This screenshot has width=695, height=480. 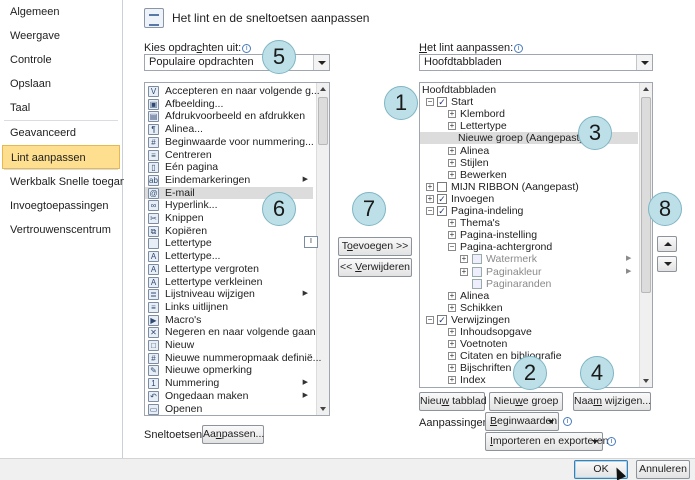 What do you see at coordinates (529, 235) in the screenshot?
I see `tree-node: + Pagina-instelling` at bounding box center [529, 235].